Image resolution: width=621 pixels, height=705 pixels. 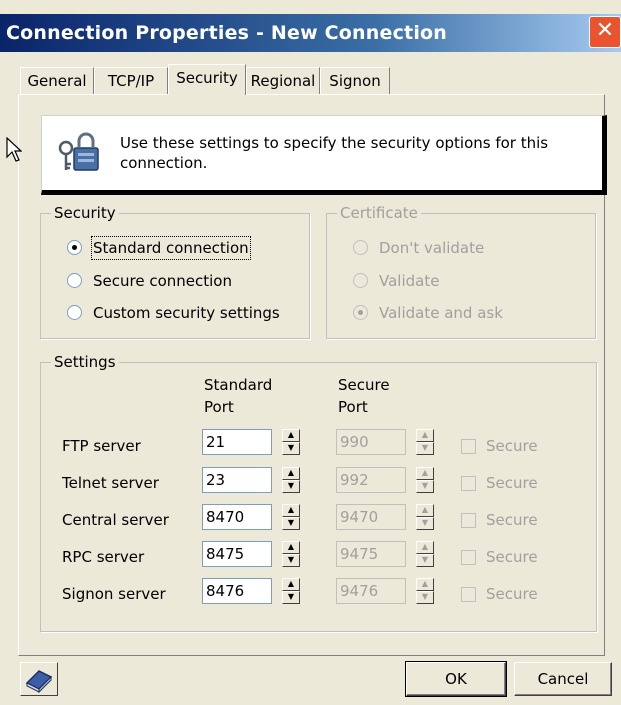 What do you see at coordinates (207, 79) in the screenshot?
I see `tab-security: Security` at bounding box center [207, 79].